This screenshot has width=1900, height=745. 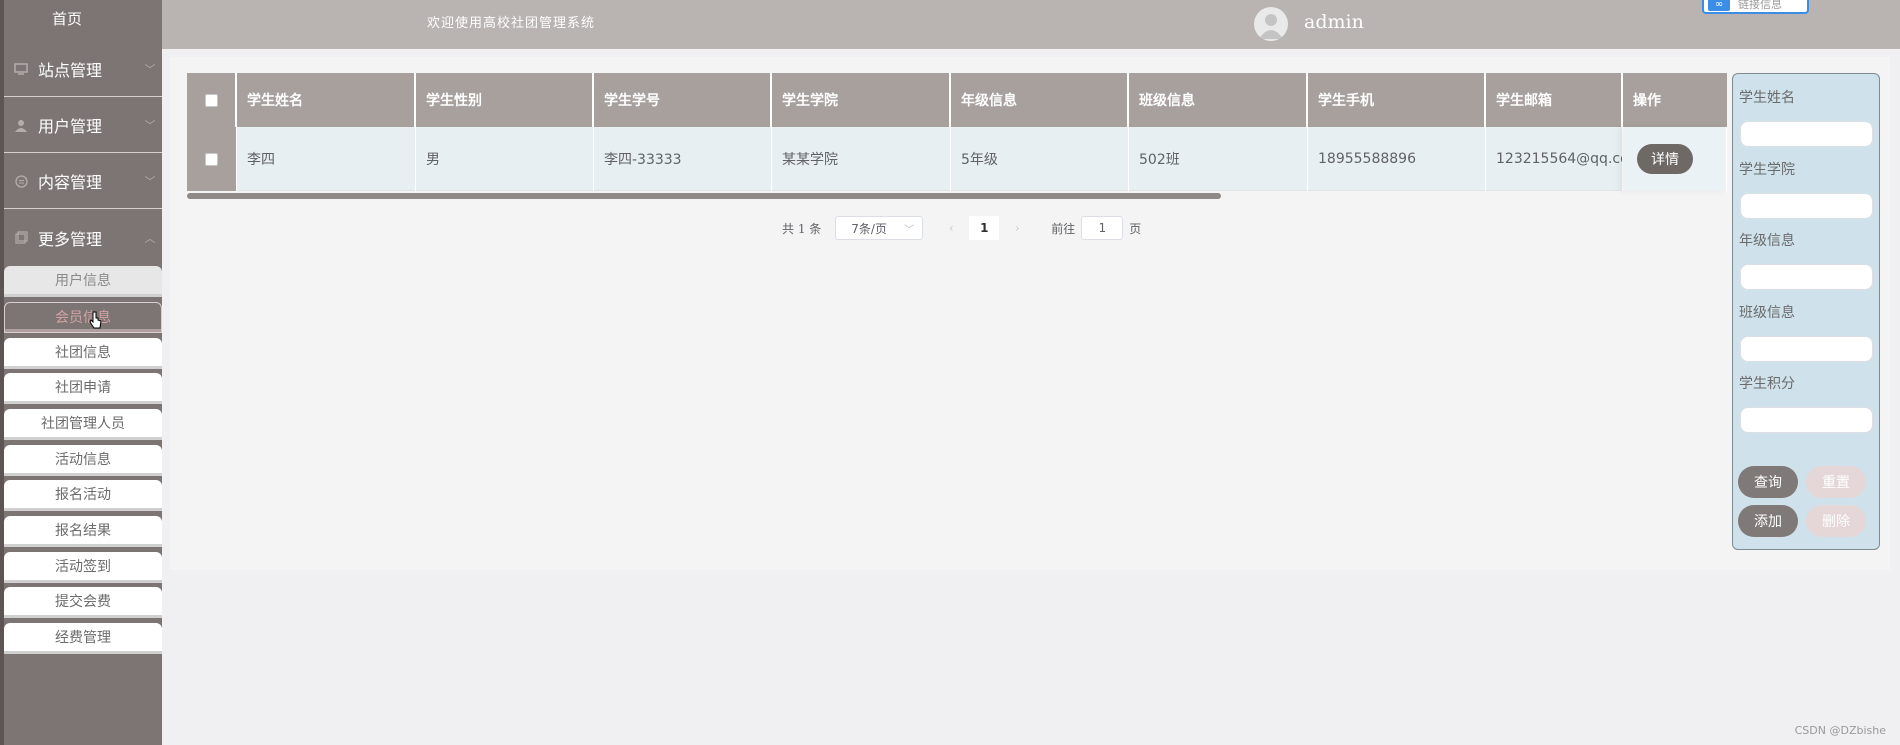 What do you see at coordinates (83, 531) in the screenshot?
I see `sidebar-item-signup-result: 报名结果` at bounding box center [83, 531].